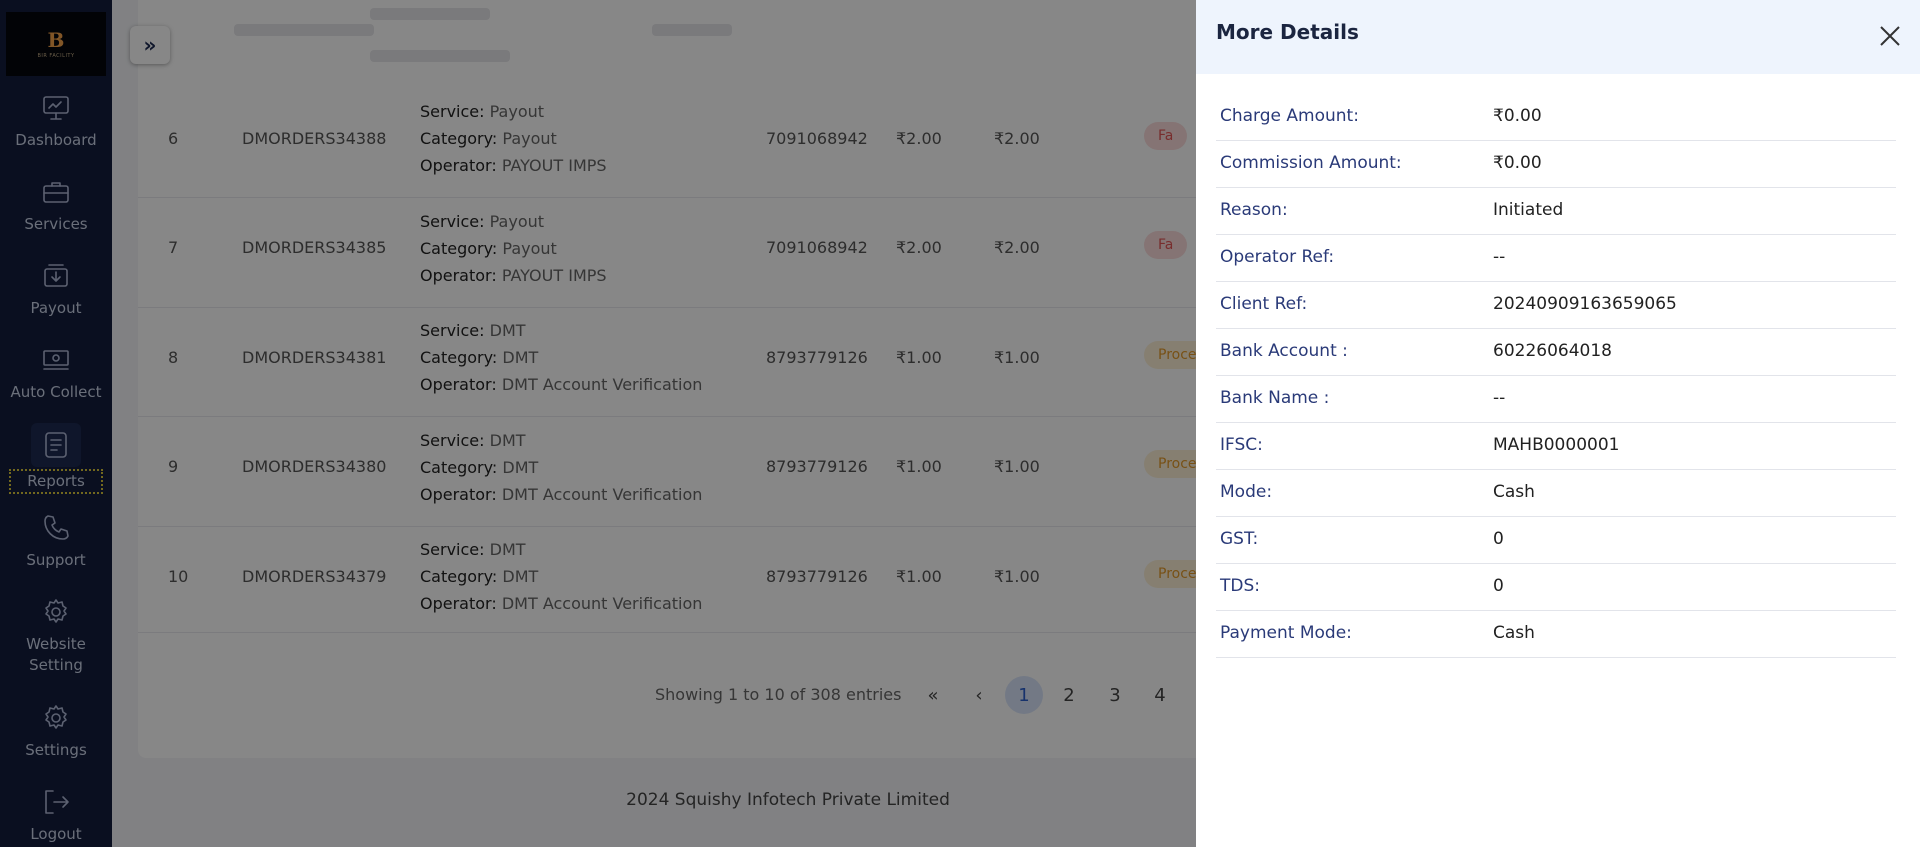  Describe the element at coordinates (1556, 258) in the screenshot. I see `detail-row-operator-ref: Operator Ref: --` at that location.